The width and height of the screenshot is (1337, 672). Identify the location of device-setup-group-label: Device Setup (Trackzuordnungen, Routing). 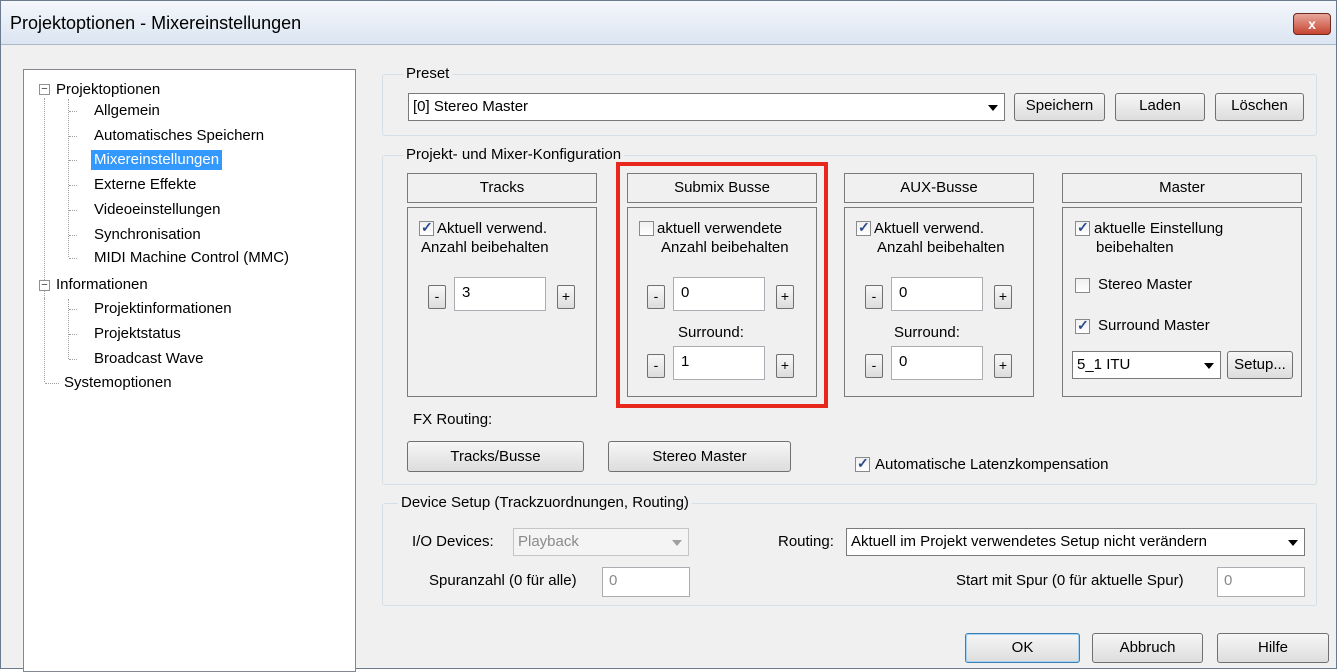
(545, 502).